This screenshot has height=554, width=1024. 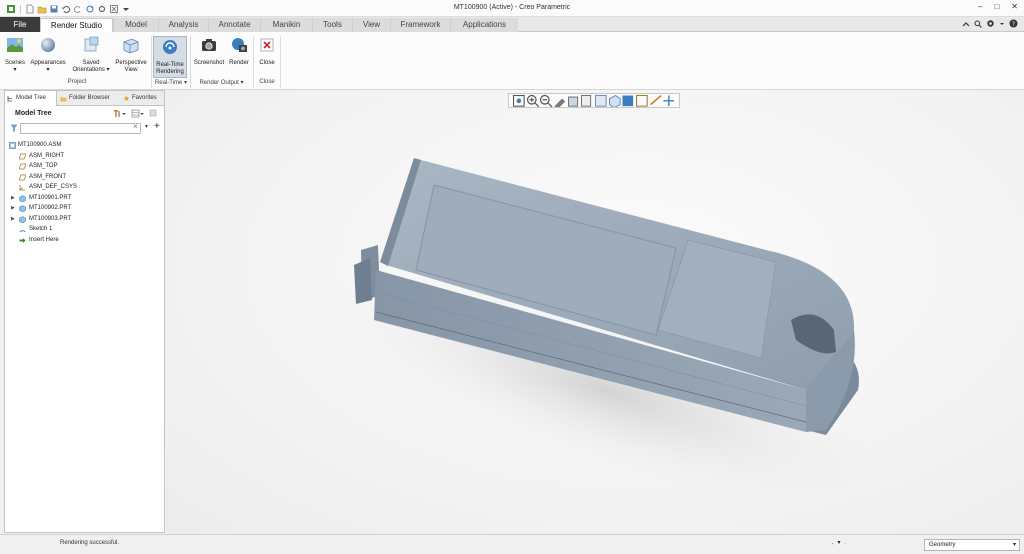 What do you see at coordinates (119, 113) in the screenshot?
I see `tree-settings-icon` at bounding box center [119, 113].